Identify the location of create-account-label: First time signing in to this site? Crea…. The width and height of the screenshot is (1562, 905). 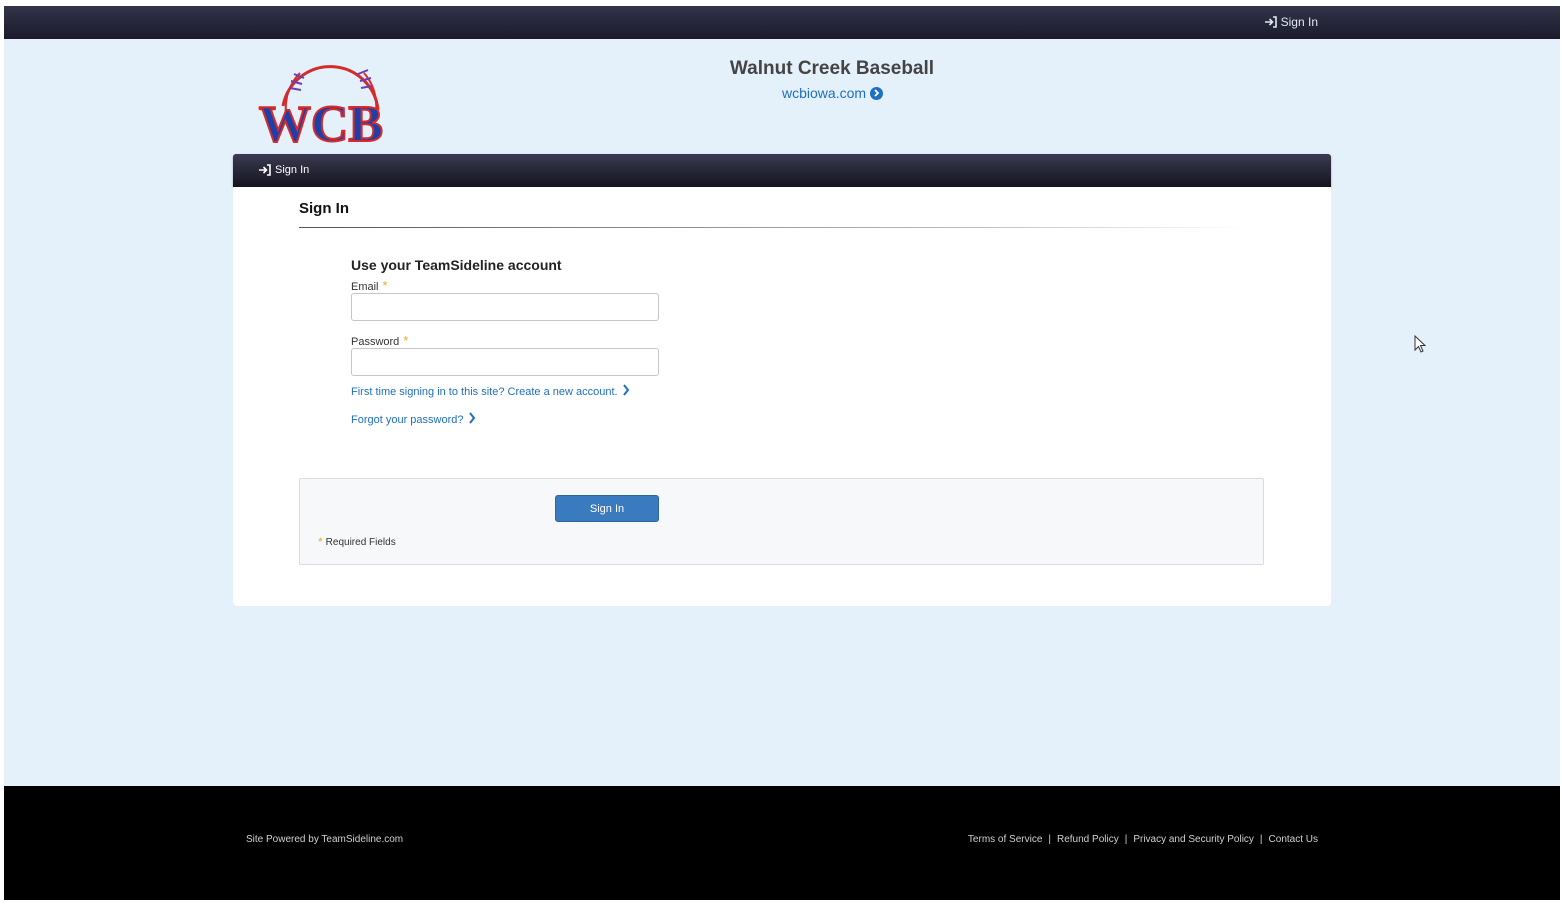
(484, 391).